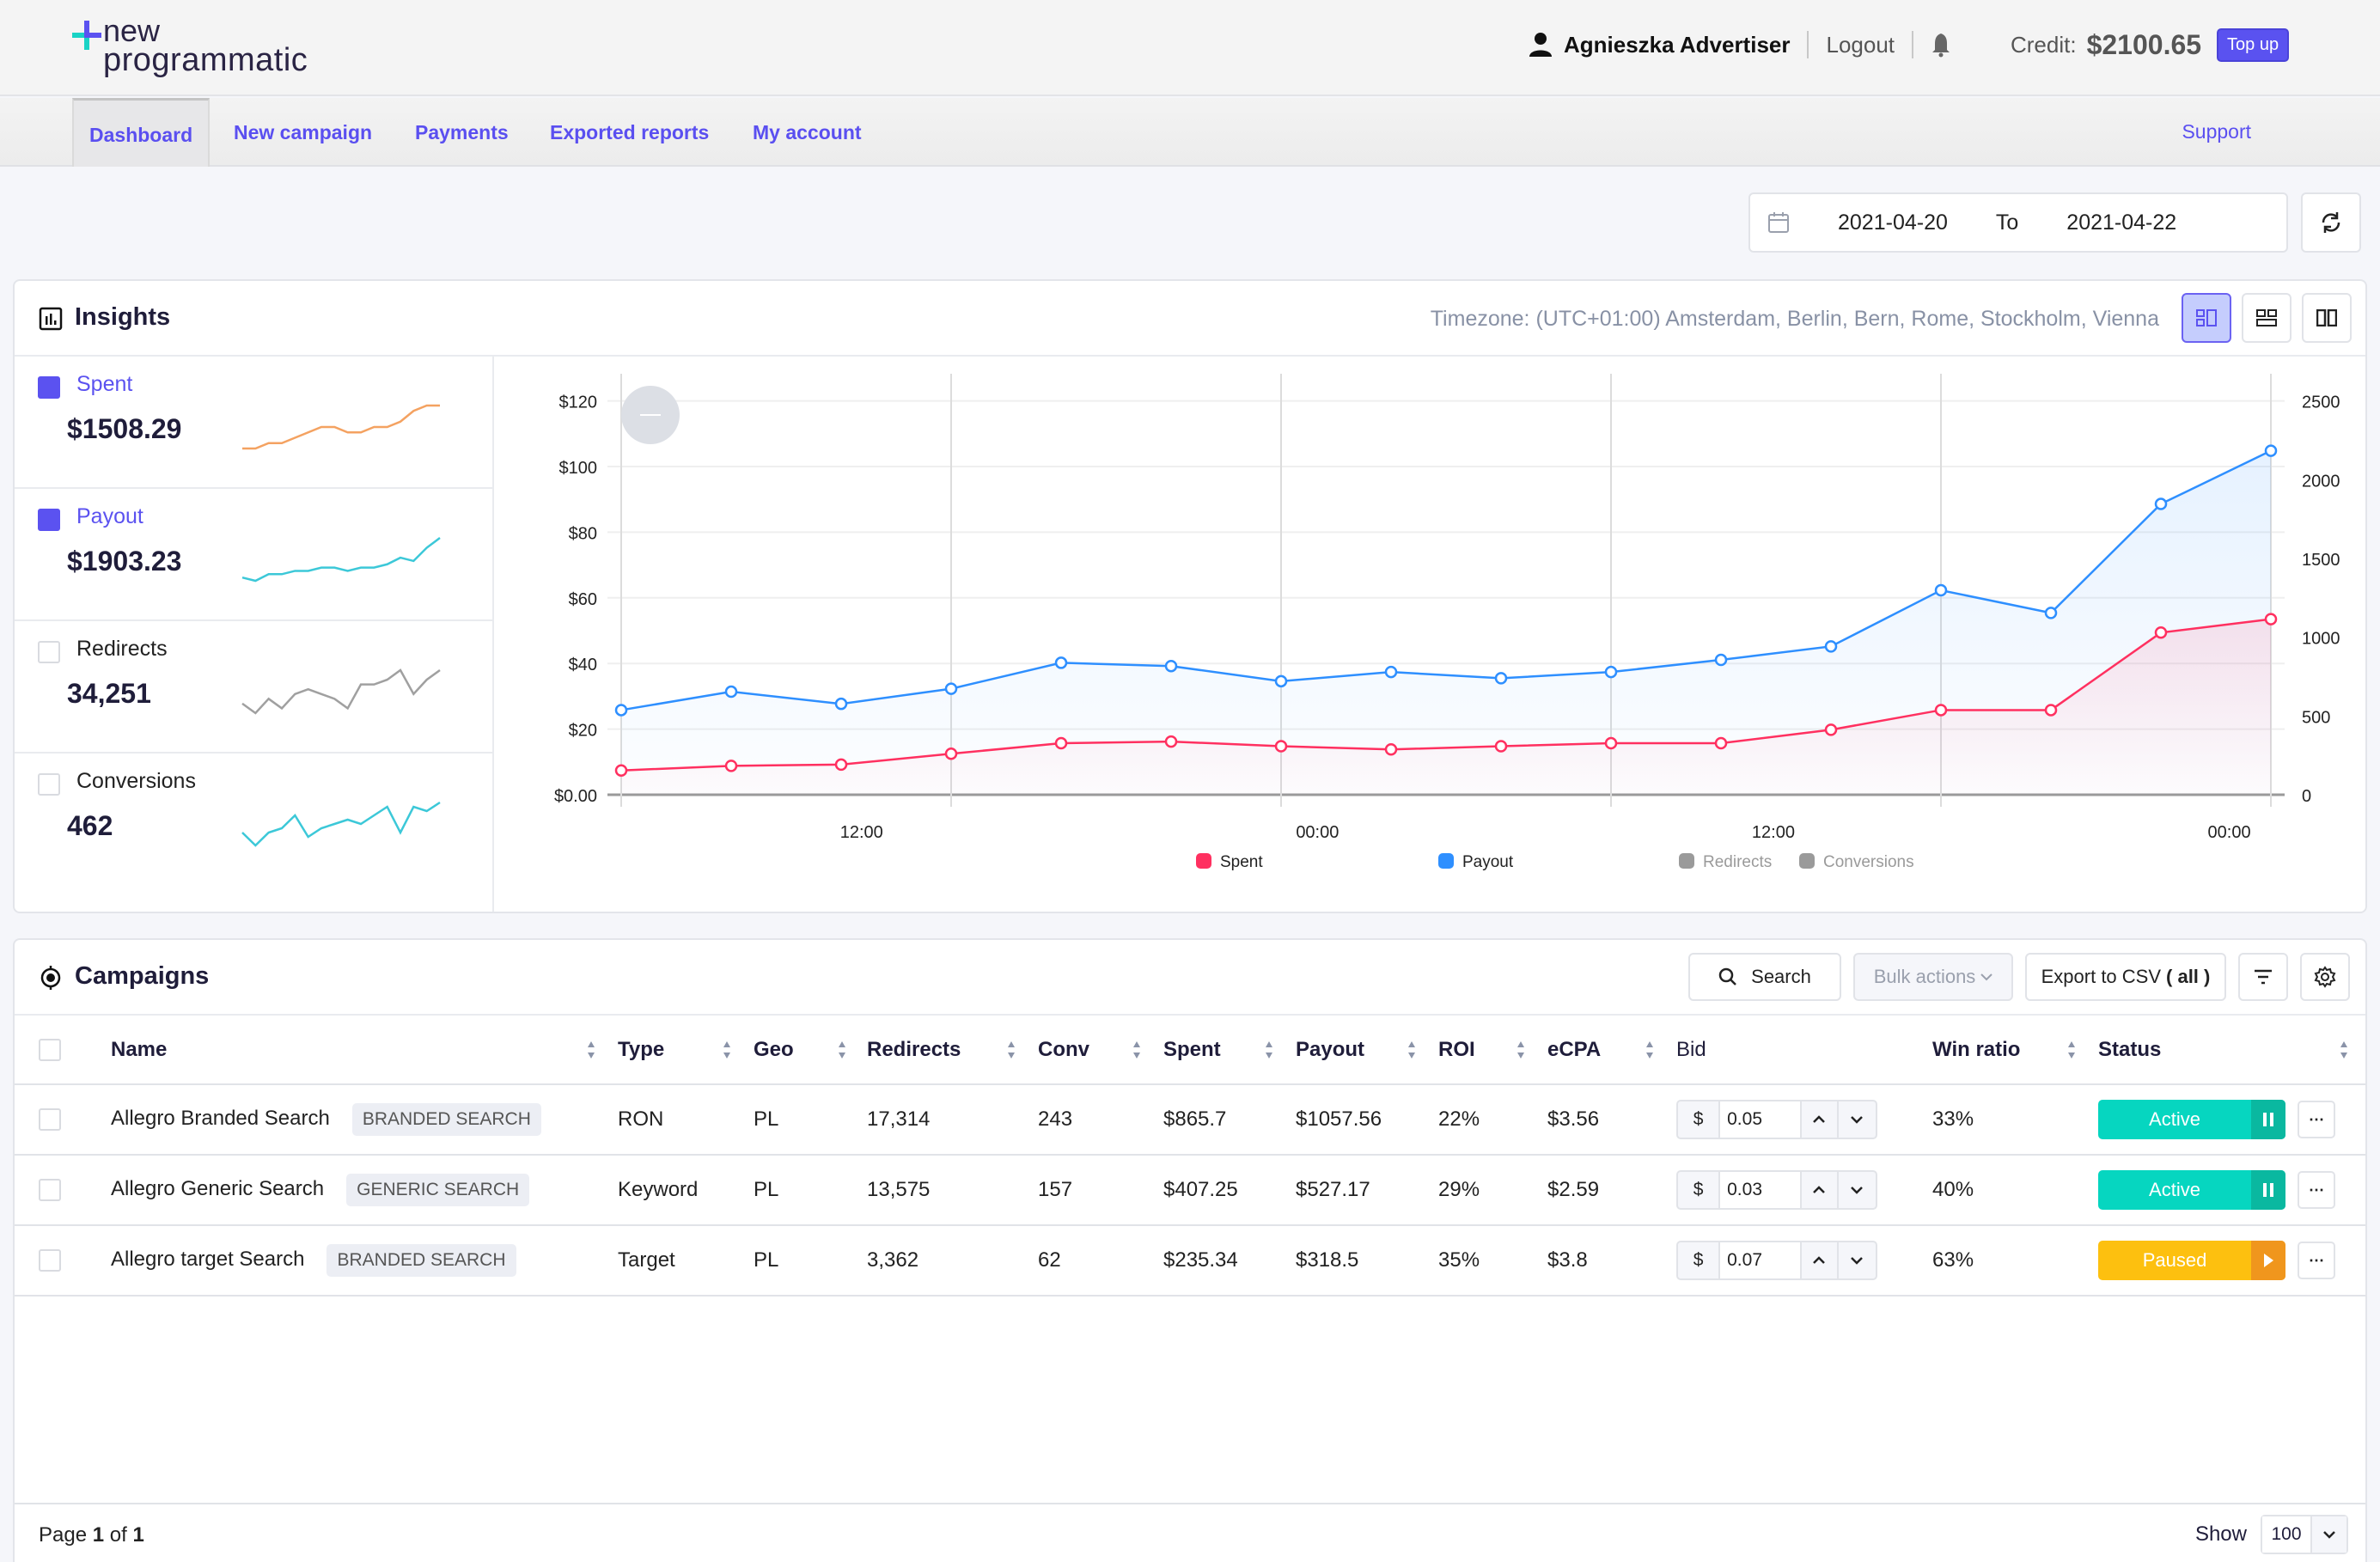 The image size is (2380, 1562). Describe the element at coordinates (1761, 1120) in the screenshot. I see `bid-input: 0.05` at that location.